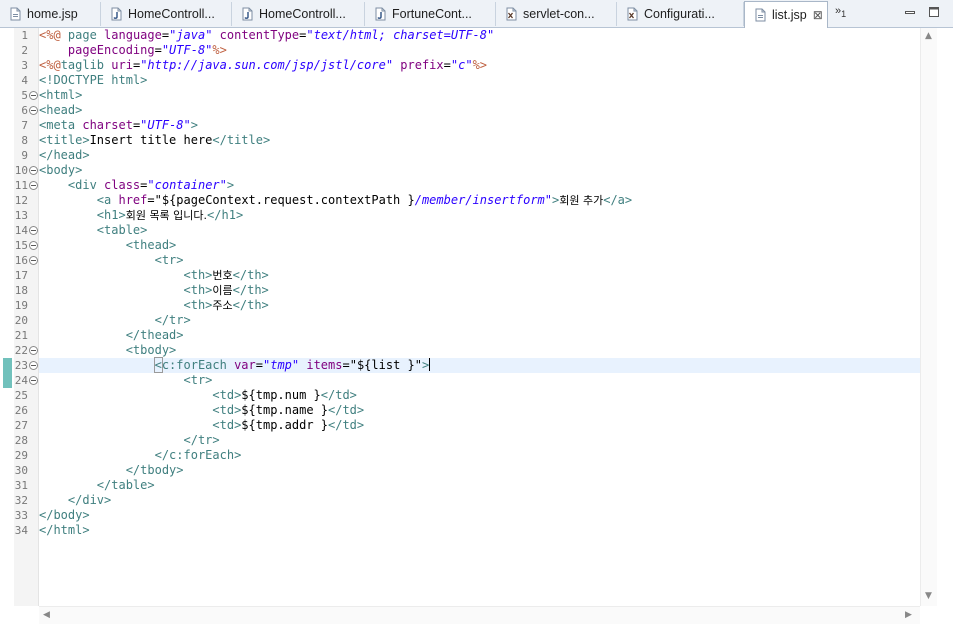 This screenshot has width=953, height=624. I want to click on line-number: 6, so click(24, 110).